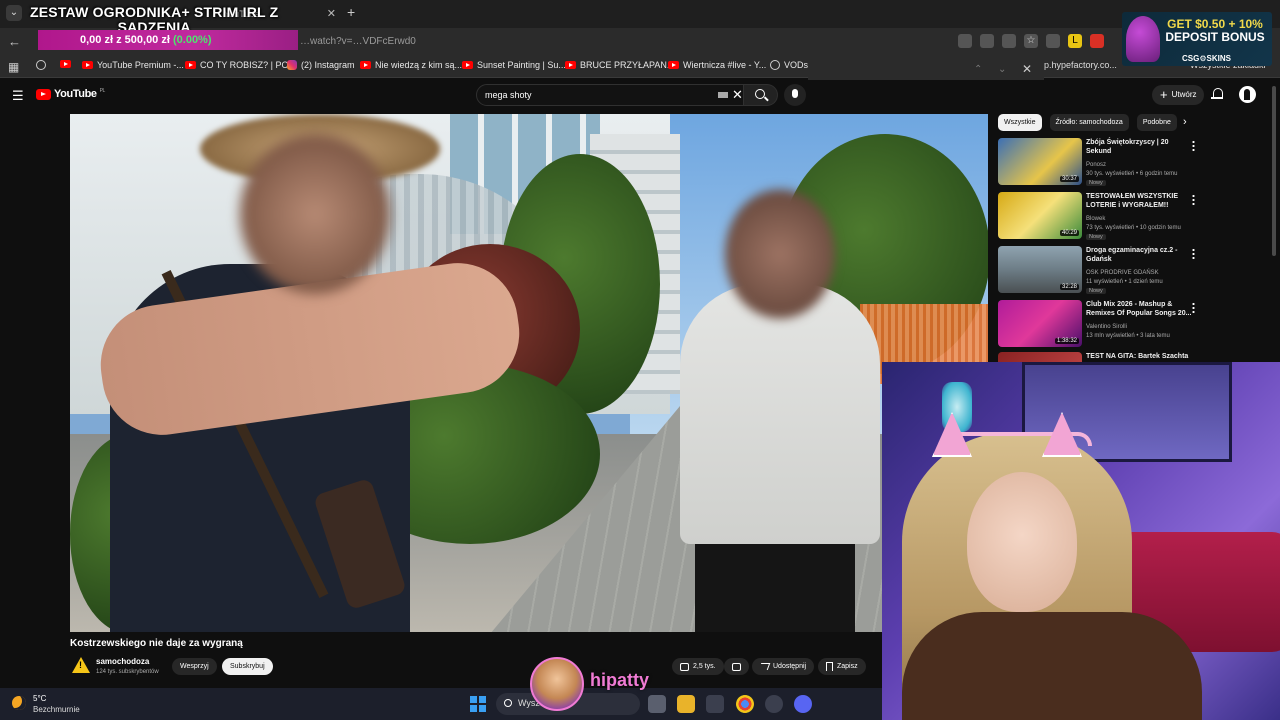 The image size is (1280, 720). Describe the element at coordinates (657, 704) in the screenshot. I see `task-view-icon` at that location.